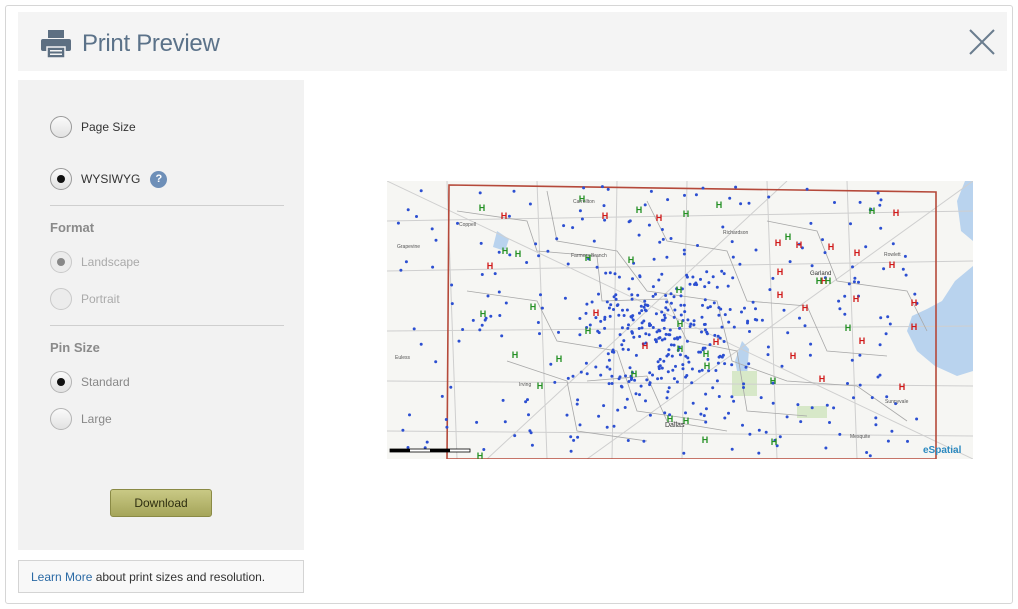  What do you see at coordinates (159, 179) in the screenshot?
I see `help-icon: ?` at bounding box center [159, 179].